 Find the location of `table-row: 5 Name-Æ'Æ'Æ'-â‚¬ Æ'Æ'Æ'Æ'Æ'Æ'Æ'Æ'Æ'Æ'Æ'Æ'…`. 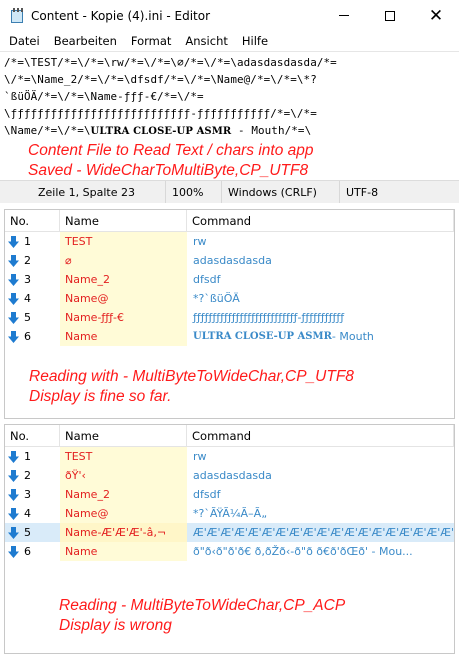

table-row: 5 Name-Æ'Æ'Æ'-â‚¬ Æ'Æ'Æ'Æ'Æ'Æ'Æ'Æ'Æ'Æ'Æ'Æ'… is located at coordinates (229, 532).